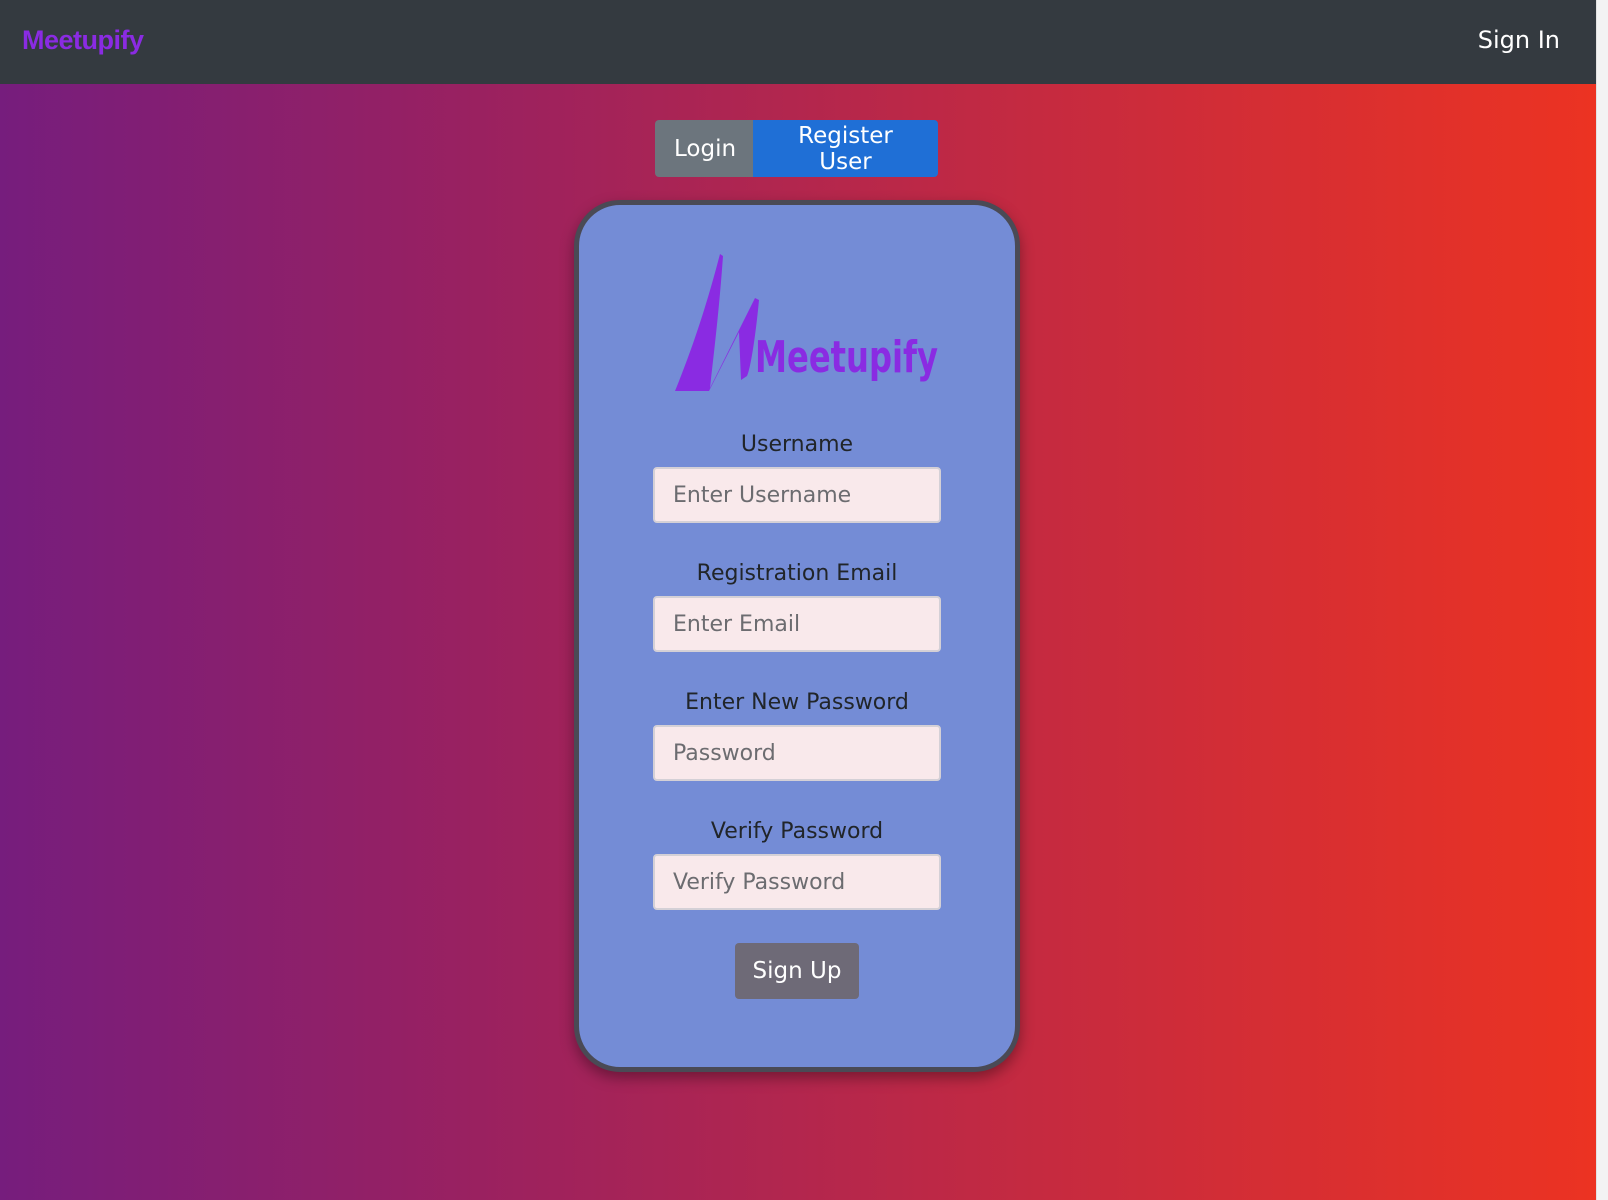 The width and height of the screenshot is (1608, 1200). What do you see at coordinates (704, 148) in the screenshot?
I see `login-tab-button: Login` at bounding box center [704, 148].